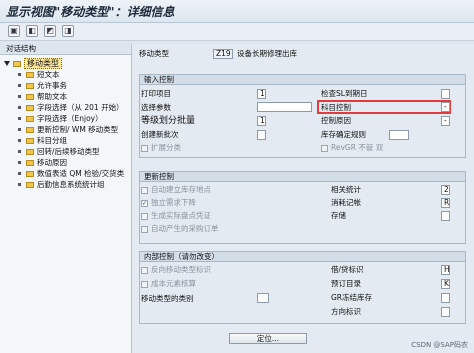  I want to click on tree-item-help-text: 帮助文本, so click(42, 97).